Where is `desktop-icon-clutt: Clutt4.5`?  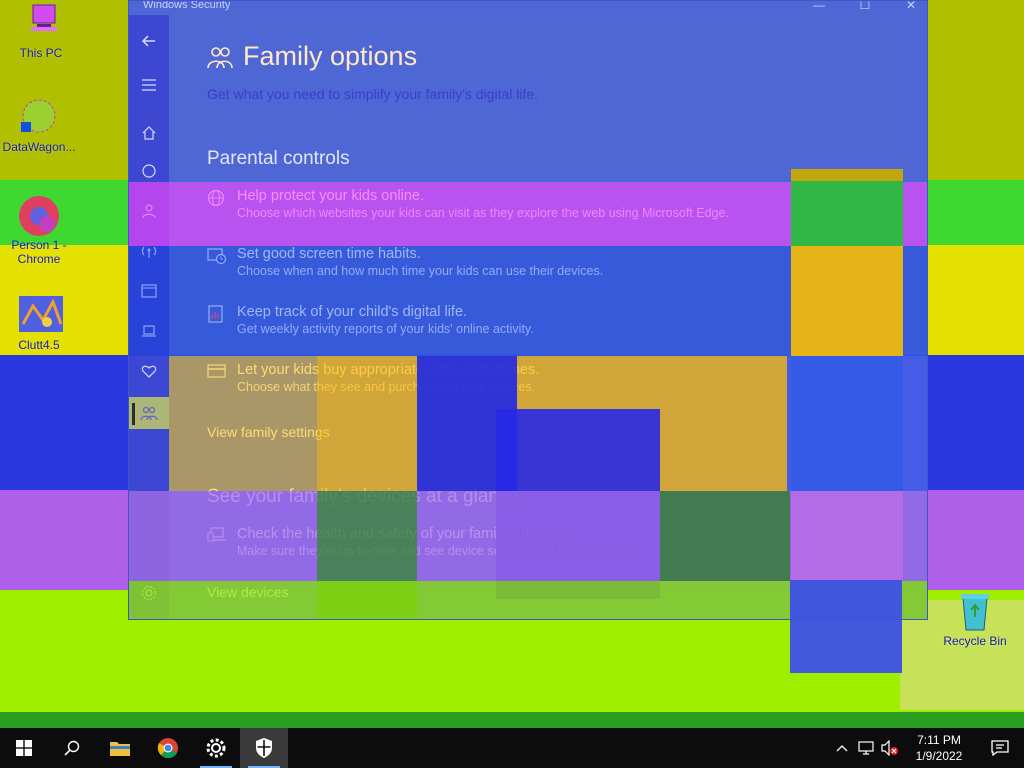 desktop-icon-clutt: Clutt4.5 is located at coordinates (39, 323).